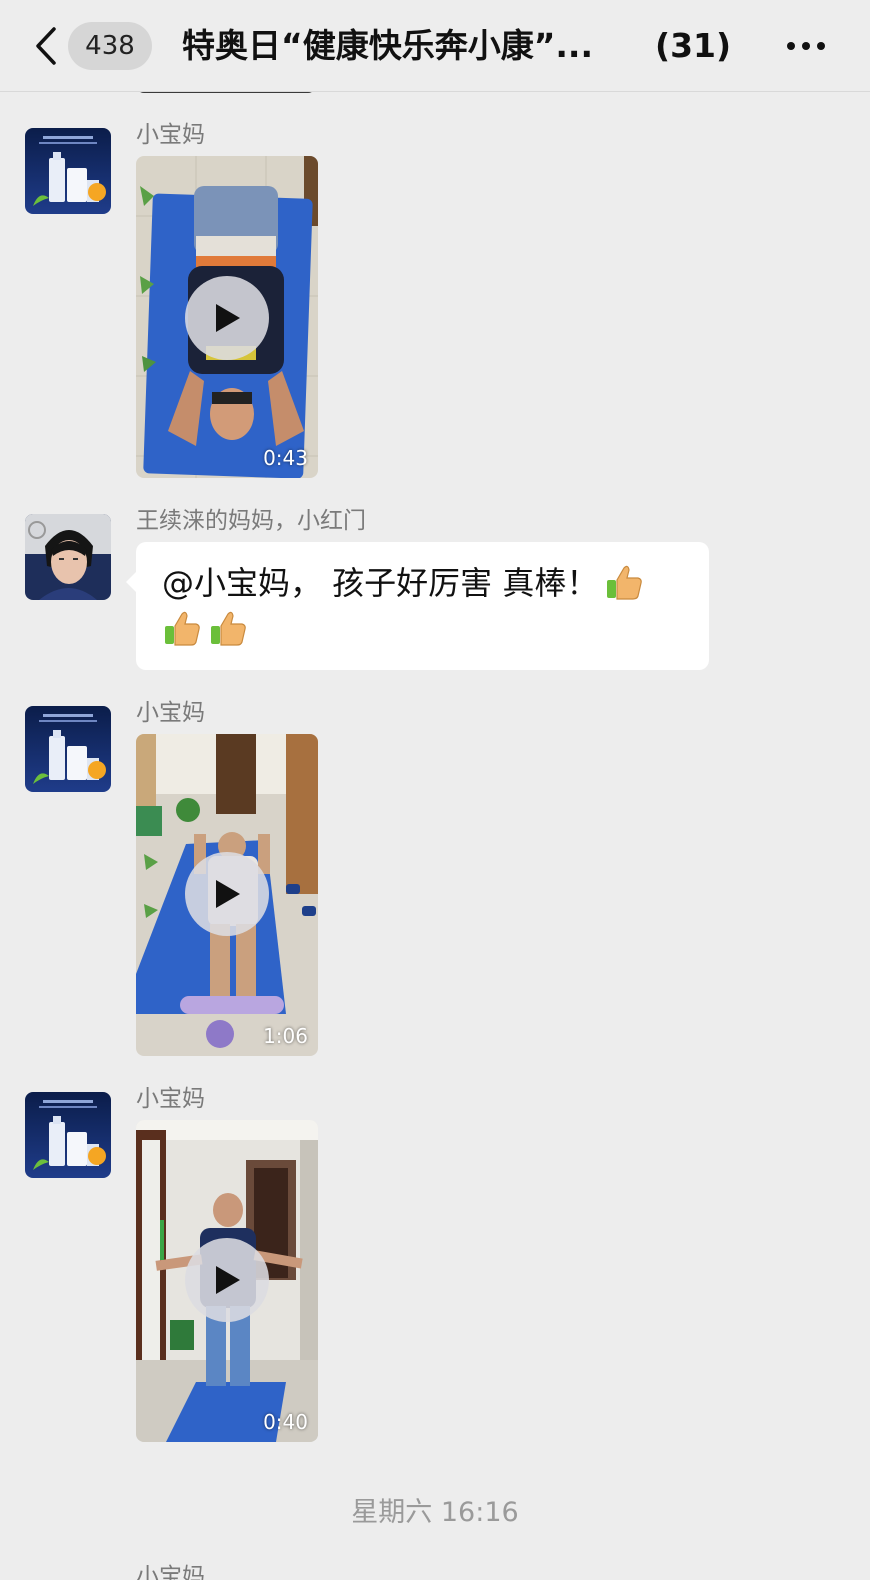  I want to click on video-duration: 0:40, so click(285, 1422).